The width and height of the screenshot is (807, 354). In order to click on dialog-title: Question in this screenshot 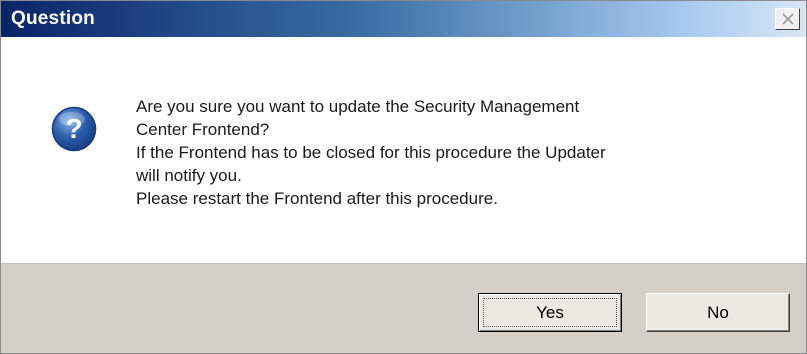, I will do `click(53, 18)`.